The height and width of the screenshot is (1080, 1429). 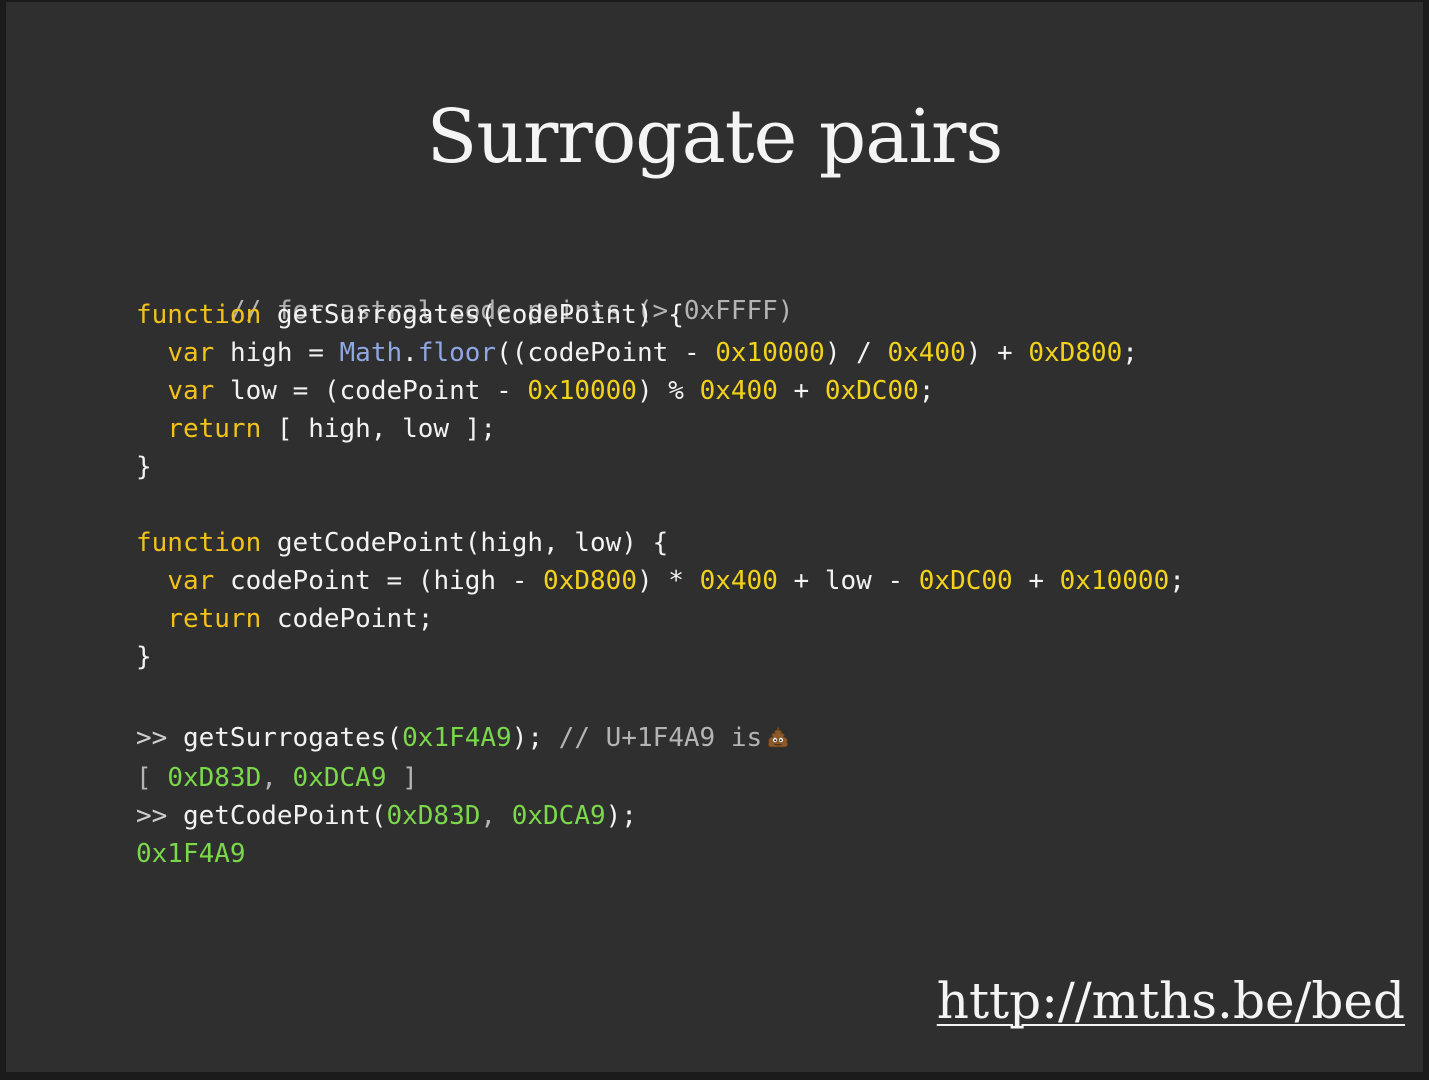 What do you see at coordinates (770, 353) in the screenshot?
I see `fn1-l1-n1: 0x10000` at bounding box center [770, 353].